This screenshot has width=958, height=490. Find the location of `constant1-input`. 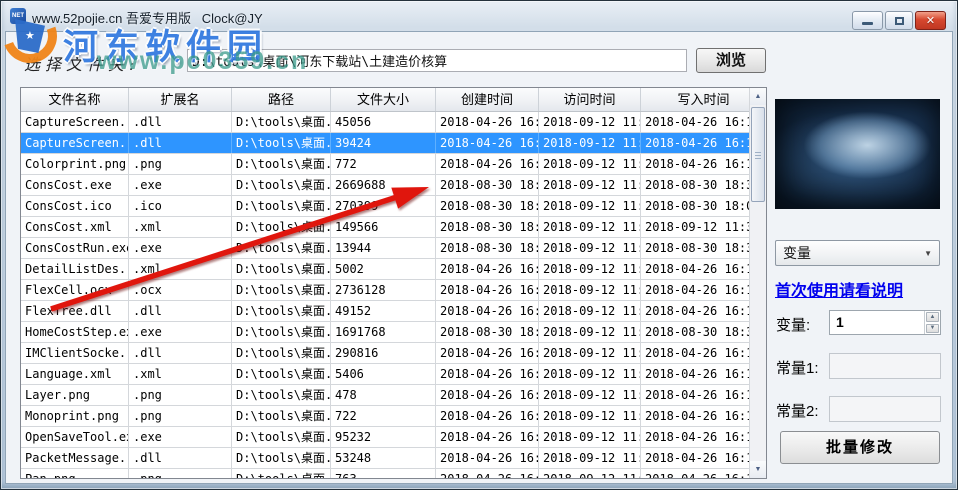

constant1-input is located at coordinates (885, 366).